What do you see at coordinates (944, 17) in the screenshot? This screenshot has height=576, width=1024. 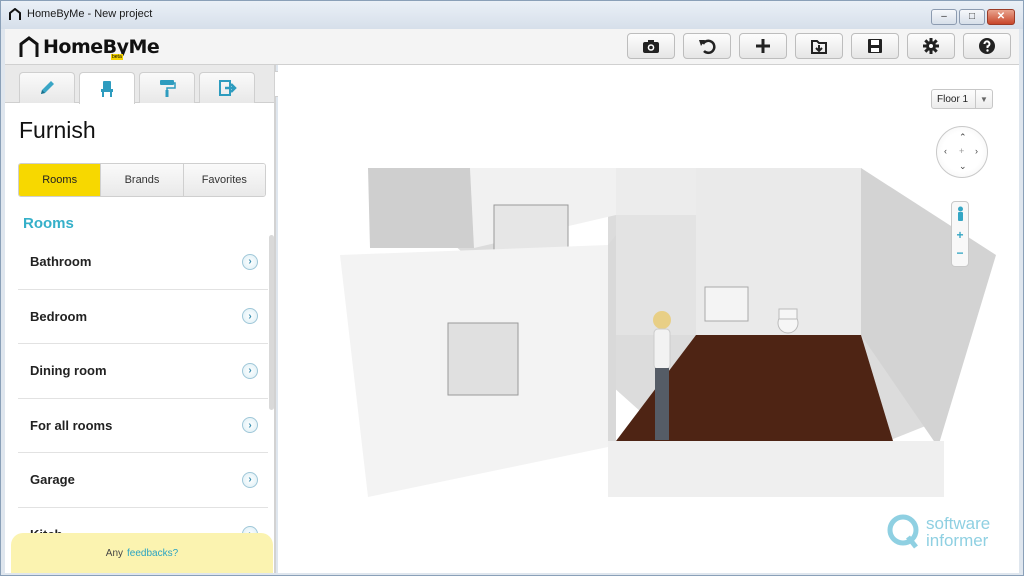 I see `minimize-button: –` at bounding box center [944, 17].